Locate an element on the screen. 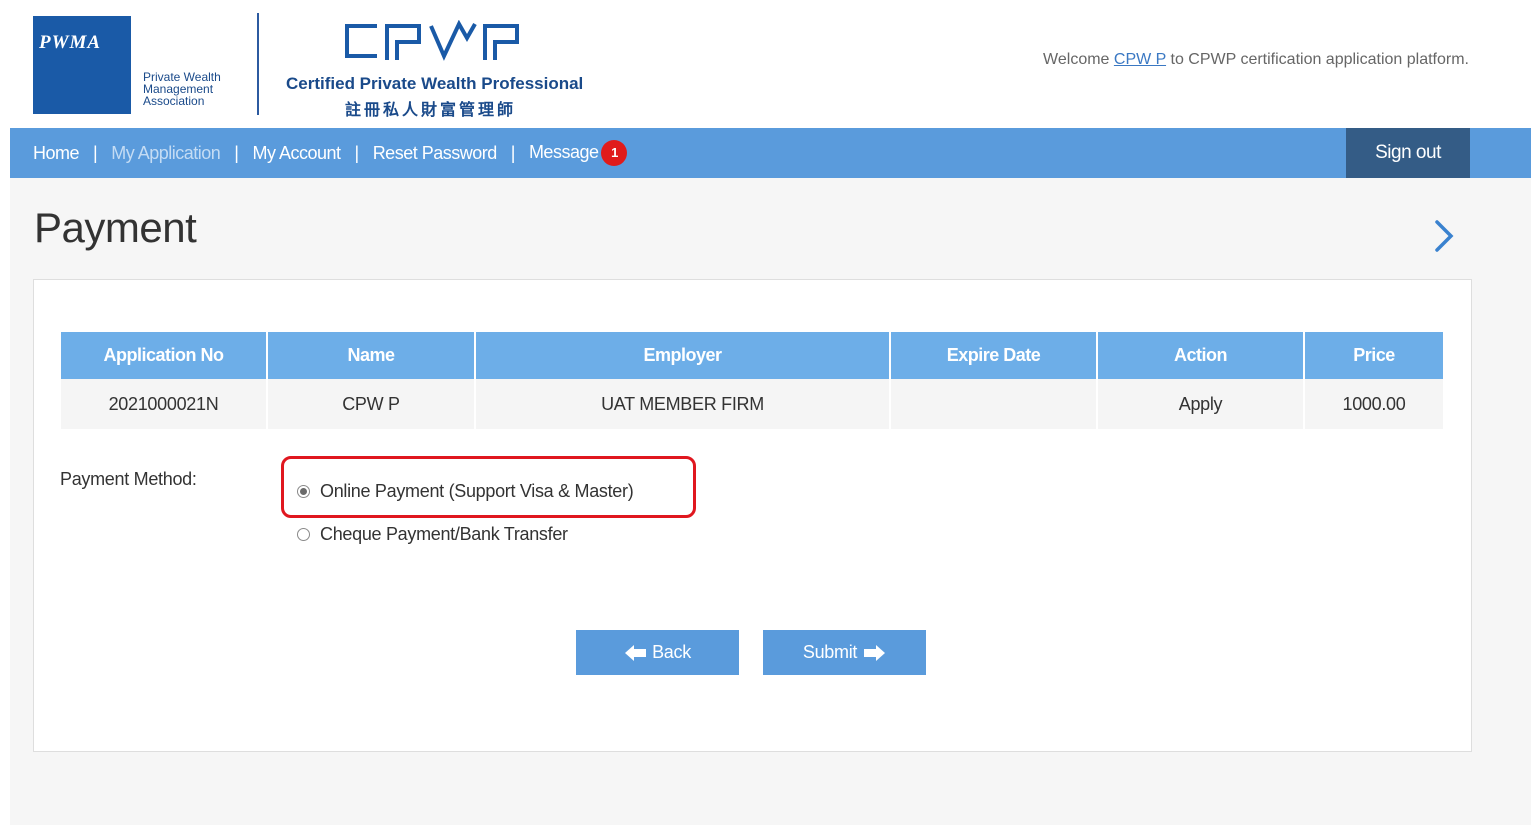  column-header: Employer is located at coordinates (683, 355).